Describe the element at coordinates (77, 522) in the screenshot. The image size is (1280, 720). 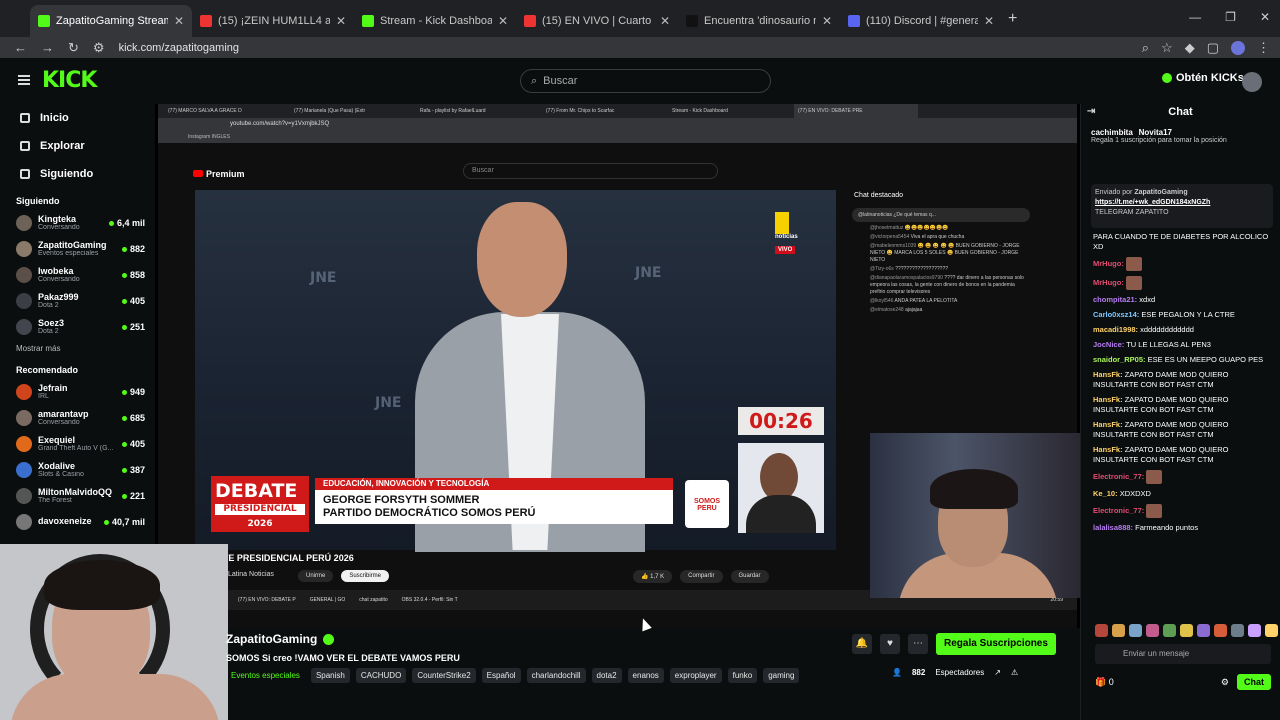
I see `sidebar-channel: davoxeneize 40,7 mil` at that location.